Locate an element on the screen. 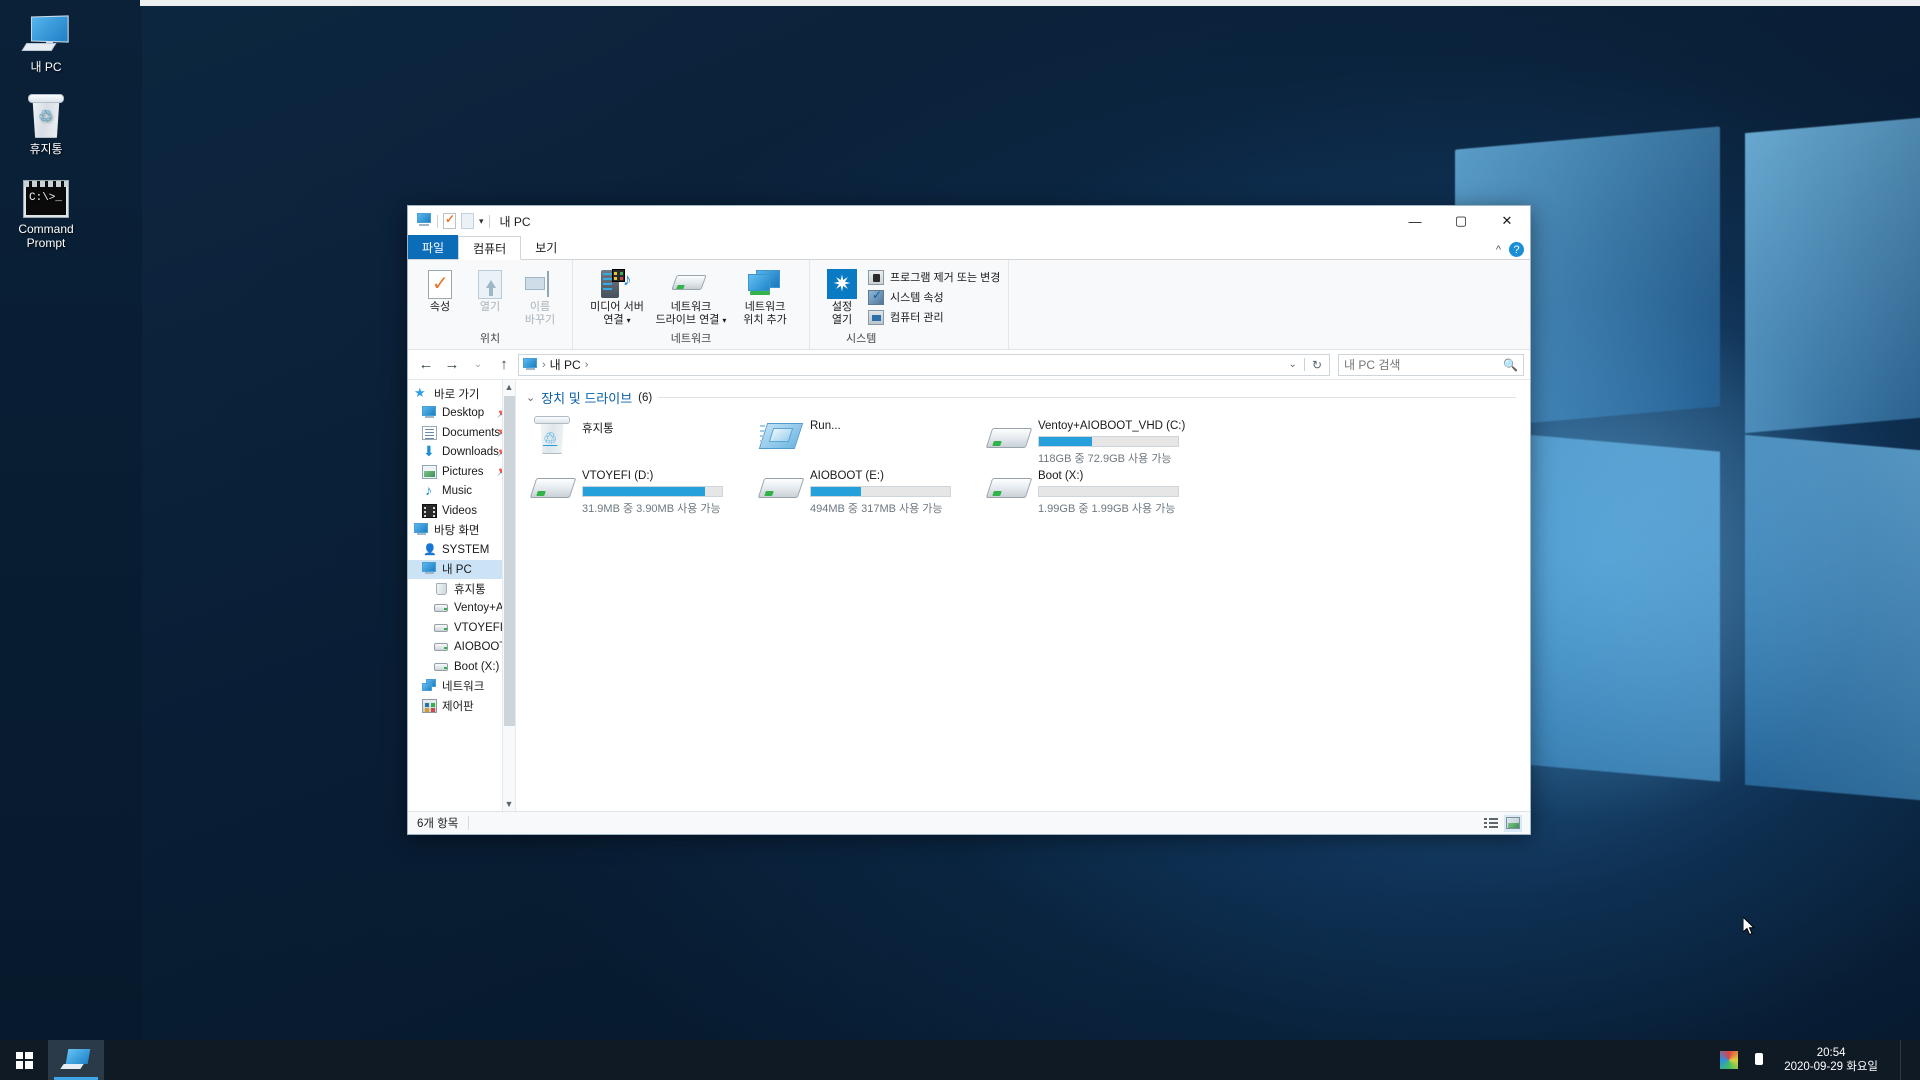  tab-computer: 컴퓨터 is located at coordinates (490, 248).